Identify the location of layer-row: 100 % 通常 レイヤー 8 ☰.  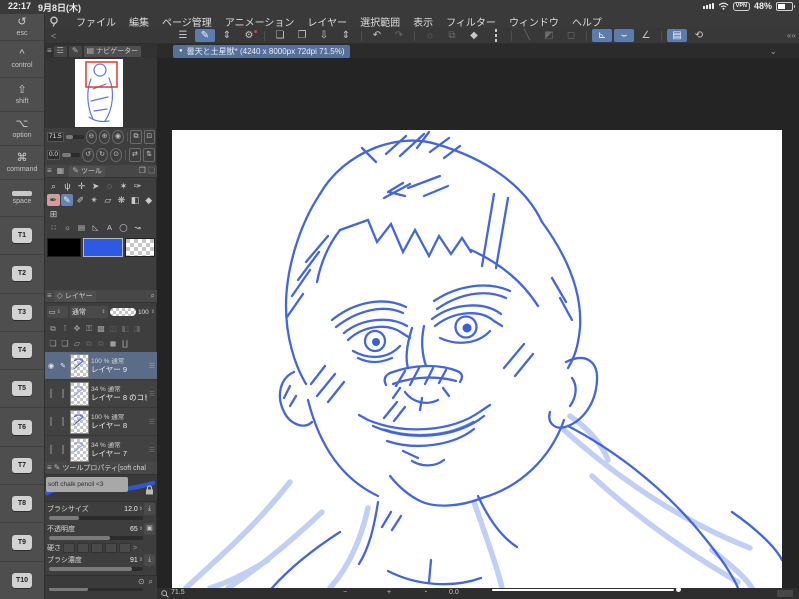
(101, 422).